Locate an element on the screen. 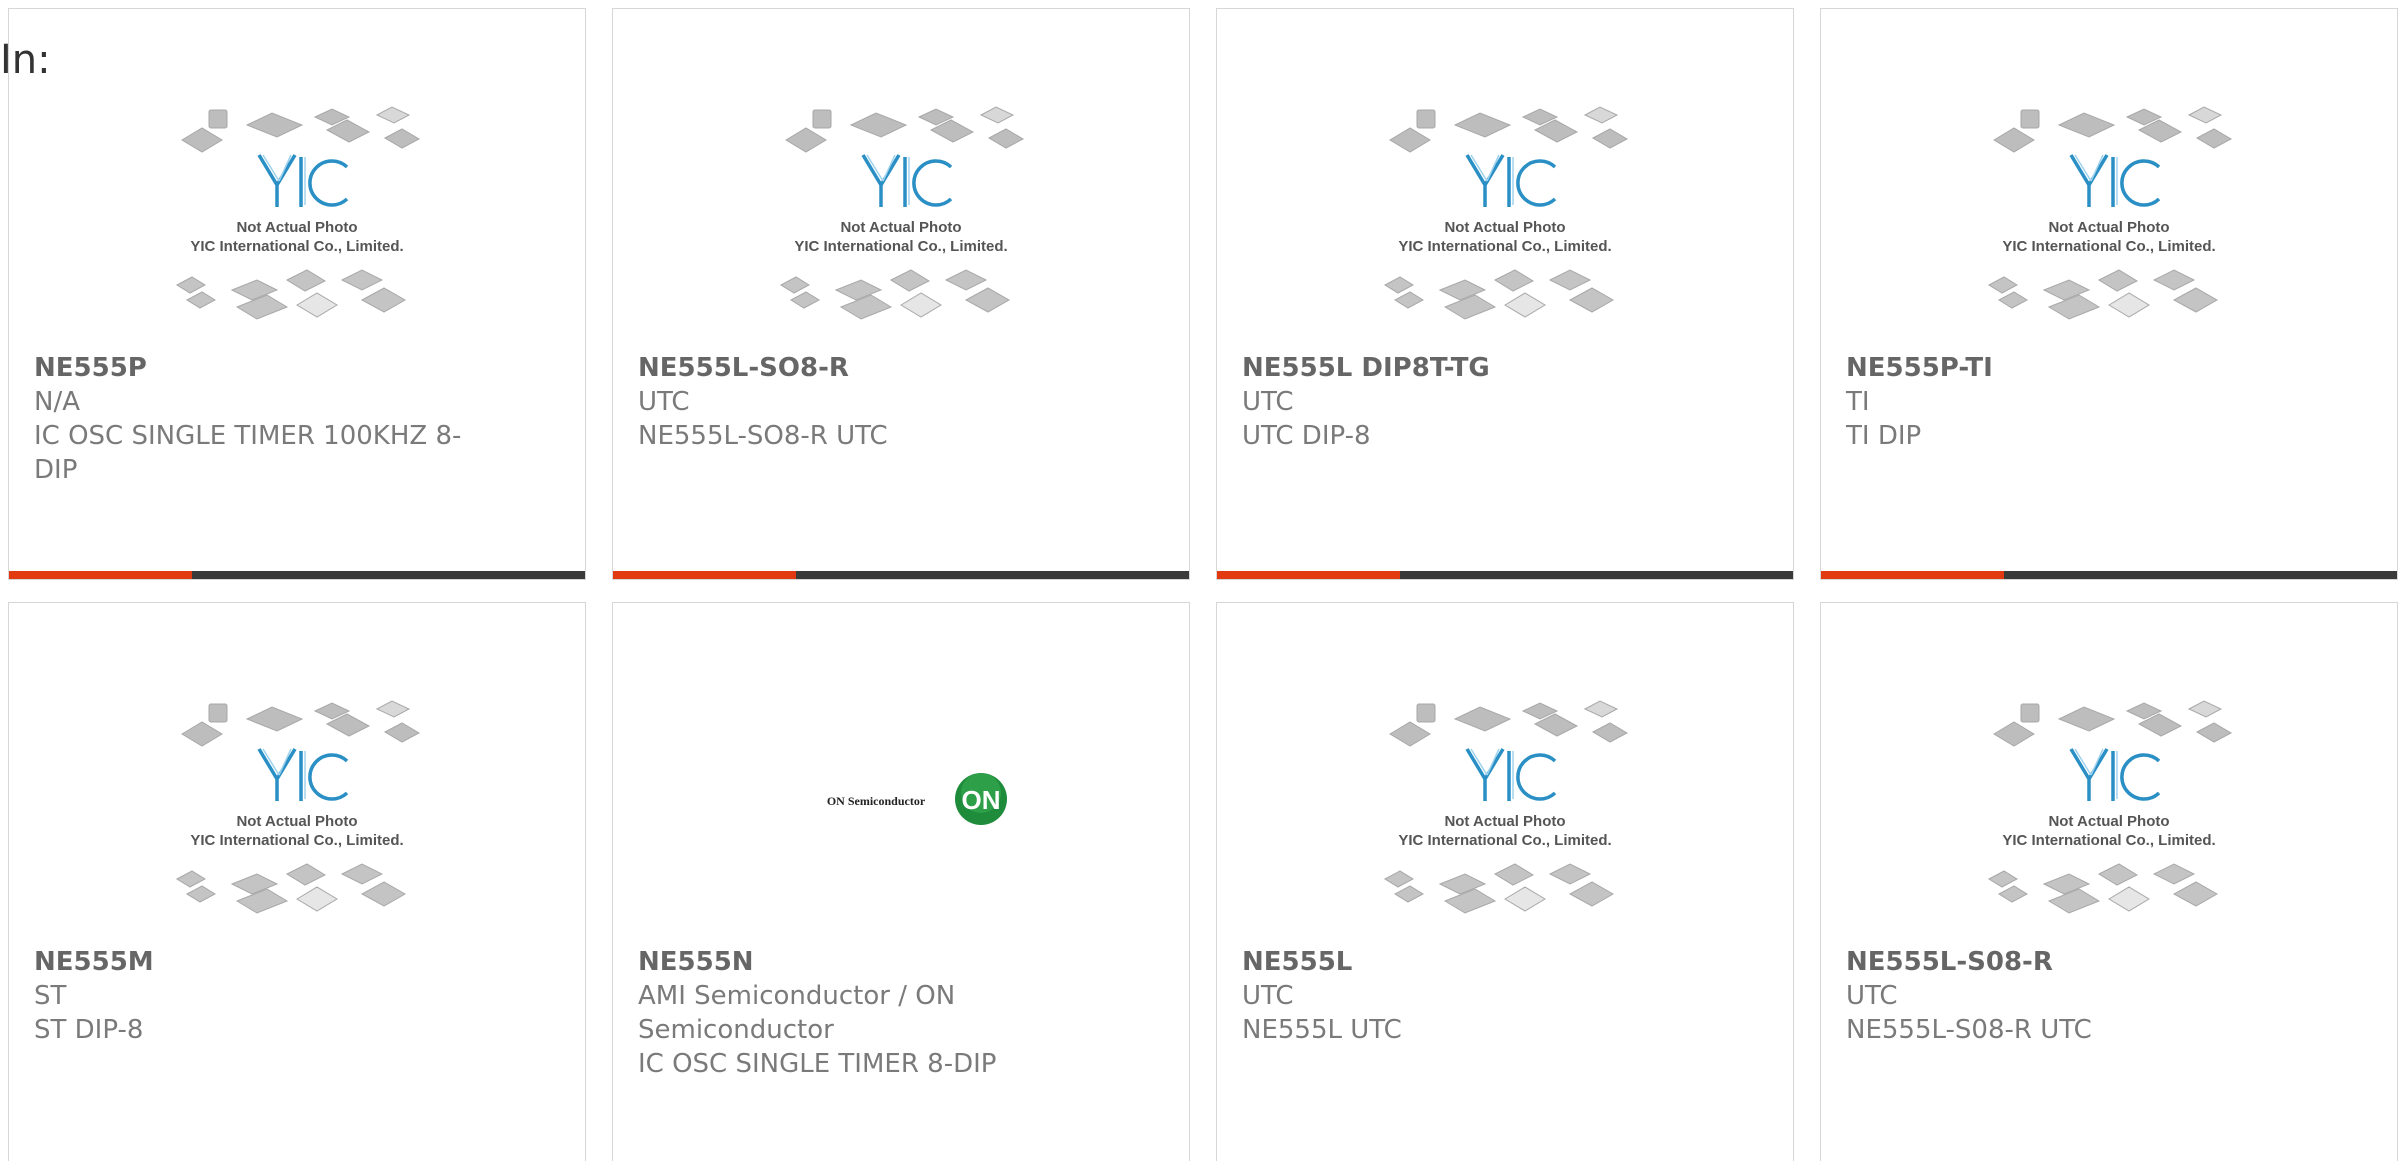  product-info: NE555L-SO8-R UTC NE555L-SO8-R UTC is located at coordinates (853, 402).